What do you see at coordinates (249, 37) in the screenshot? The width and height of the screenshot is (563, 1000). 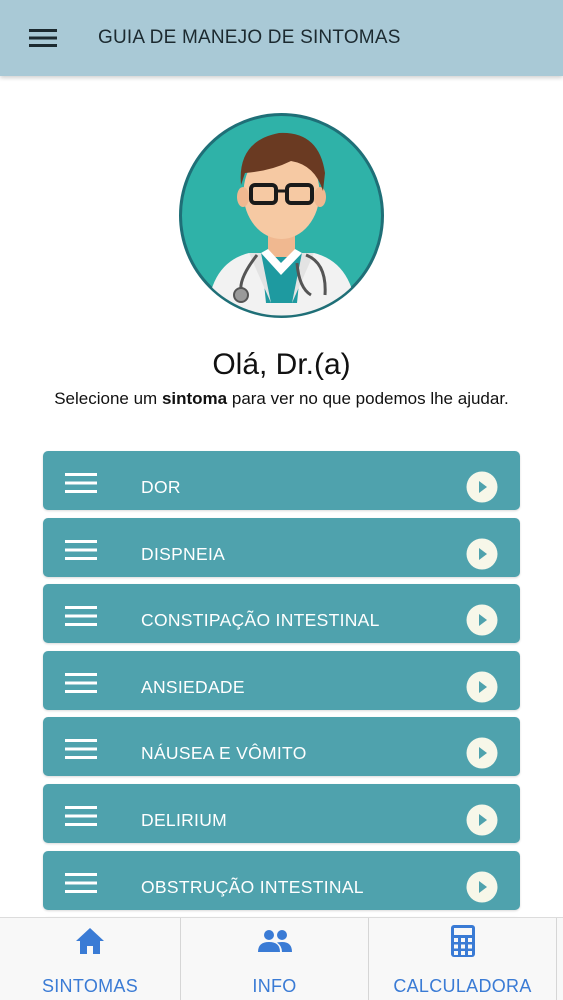 I see `app-title: GUIA DE MANEJO DE SINTOMAS` at bounding box center [249, 37].